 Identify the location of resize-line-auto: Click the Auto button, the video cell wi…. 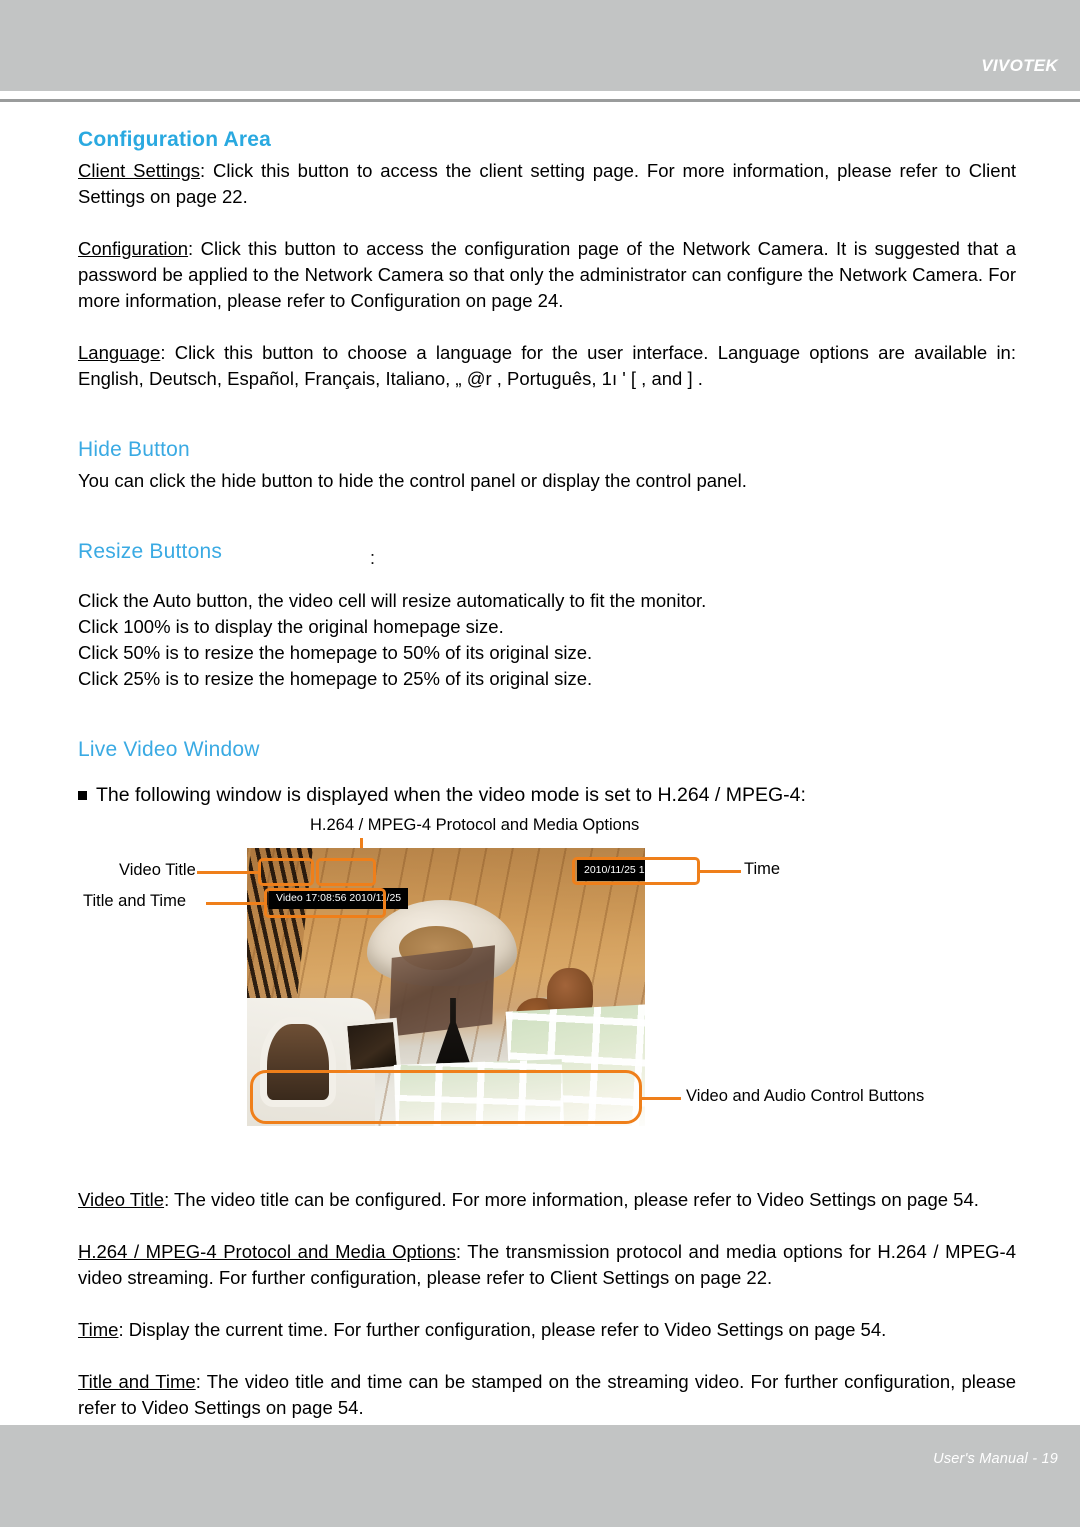
(392, 600).